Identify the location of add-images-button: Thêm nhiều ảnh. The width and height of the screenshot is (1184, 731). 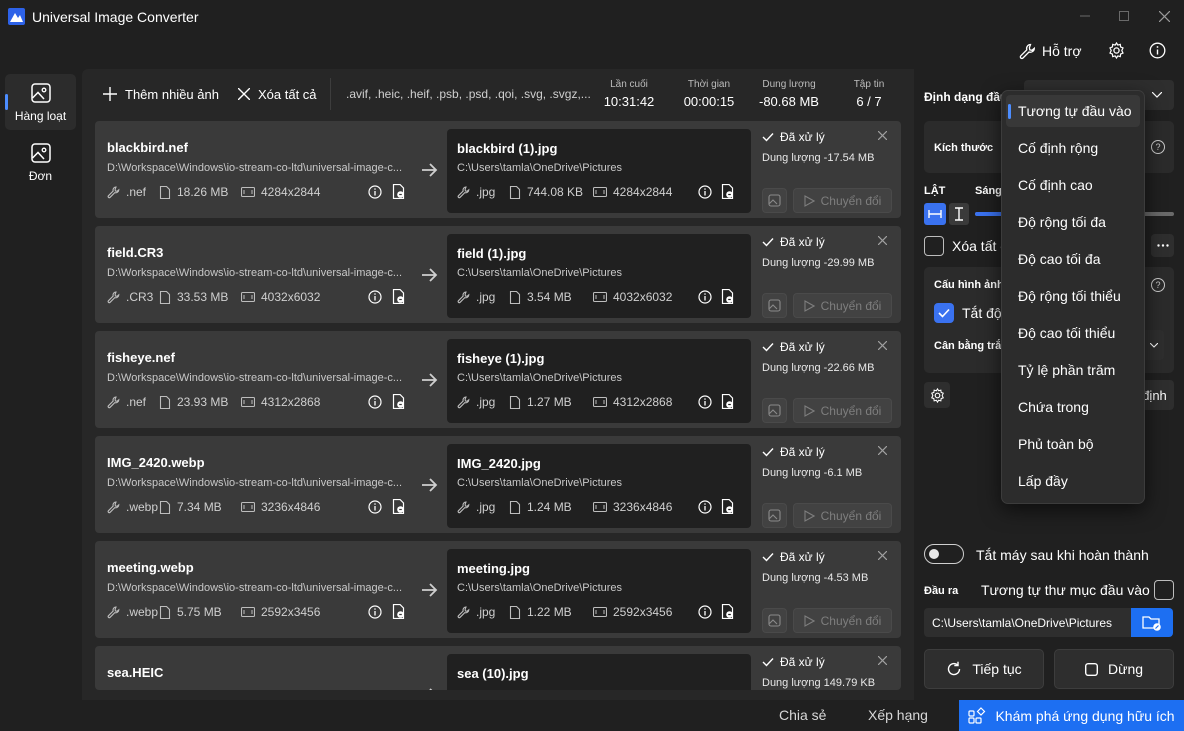
(161, 94).